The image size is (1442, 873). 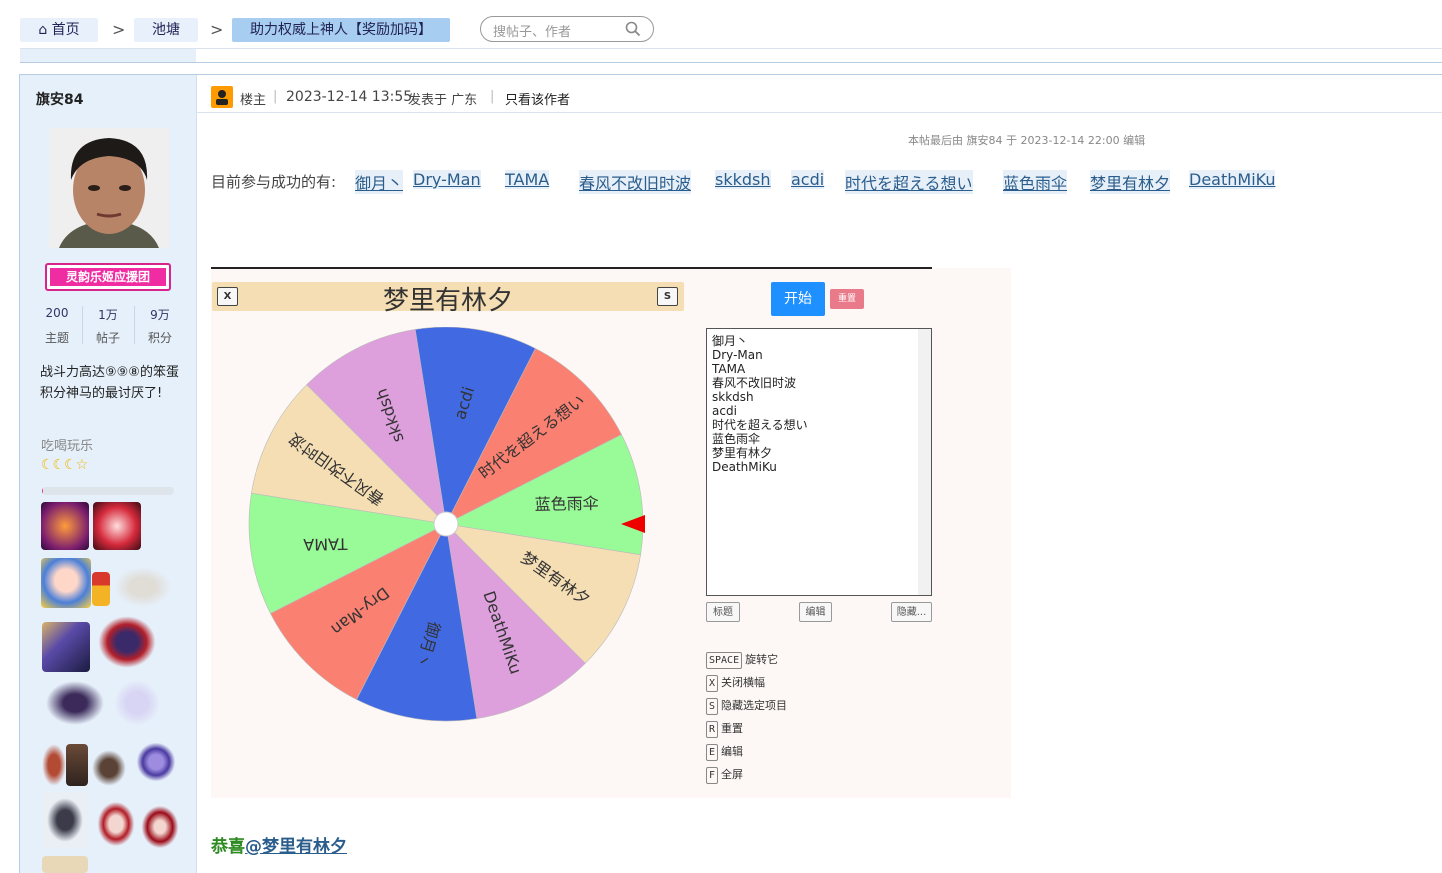 I want to click on participant-link: skkdsh, so click(x=743, y=179).